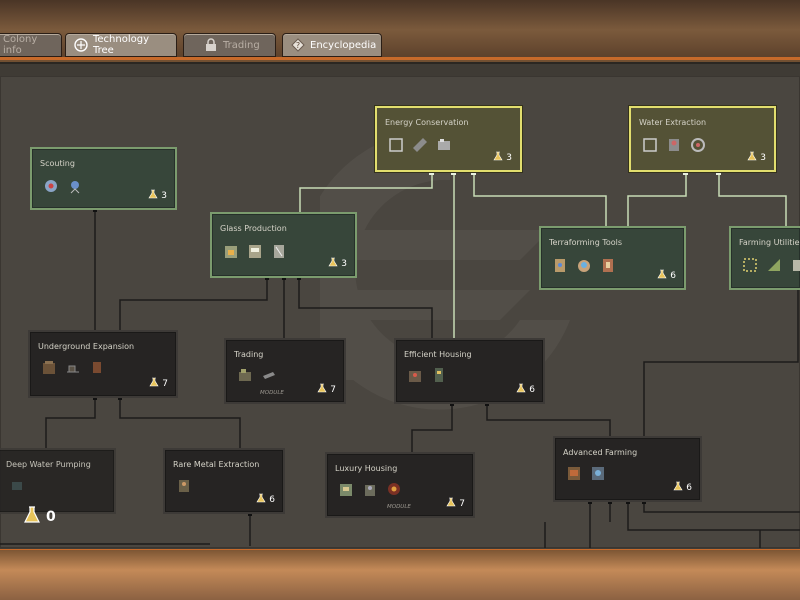 This screenshot has width=800, height=600. I want to click on bar-icon, so click(394, 489).